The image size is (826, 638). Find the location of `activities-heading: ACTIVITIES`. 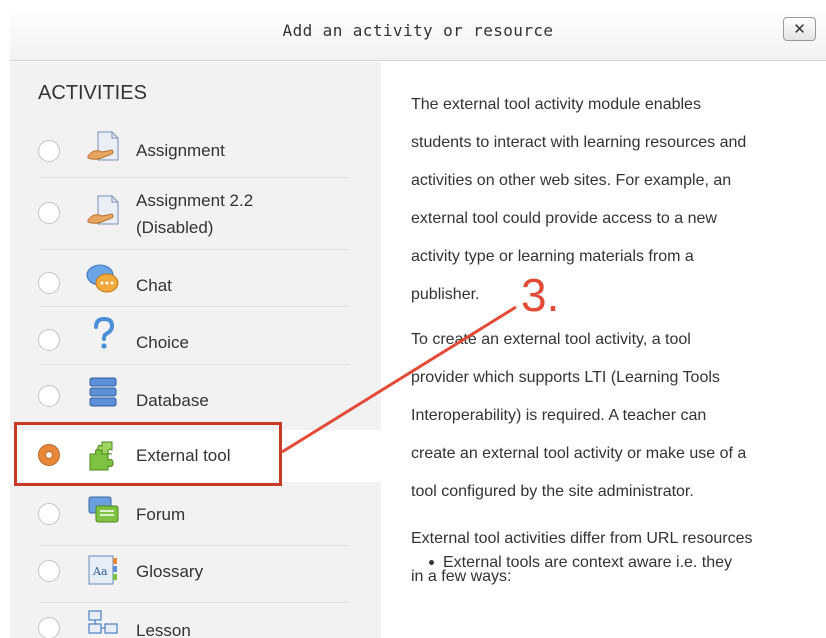

activities-heading: ACTIVITIES is located at coordinates (92, 93).